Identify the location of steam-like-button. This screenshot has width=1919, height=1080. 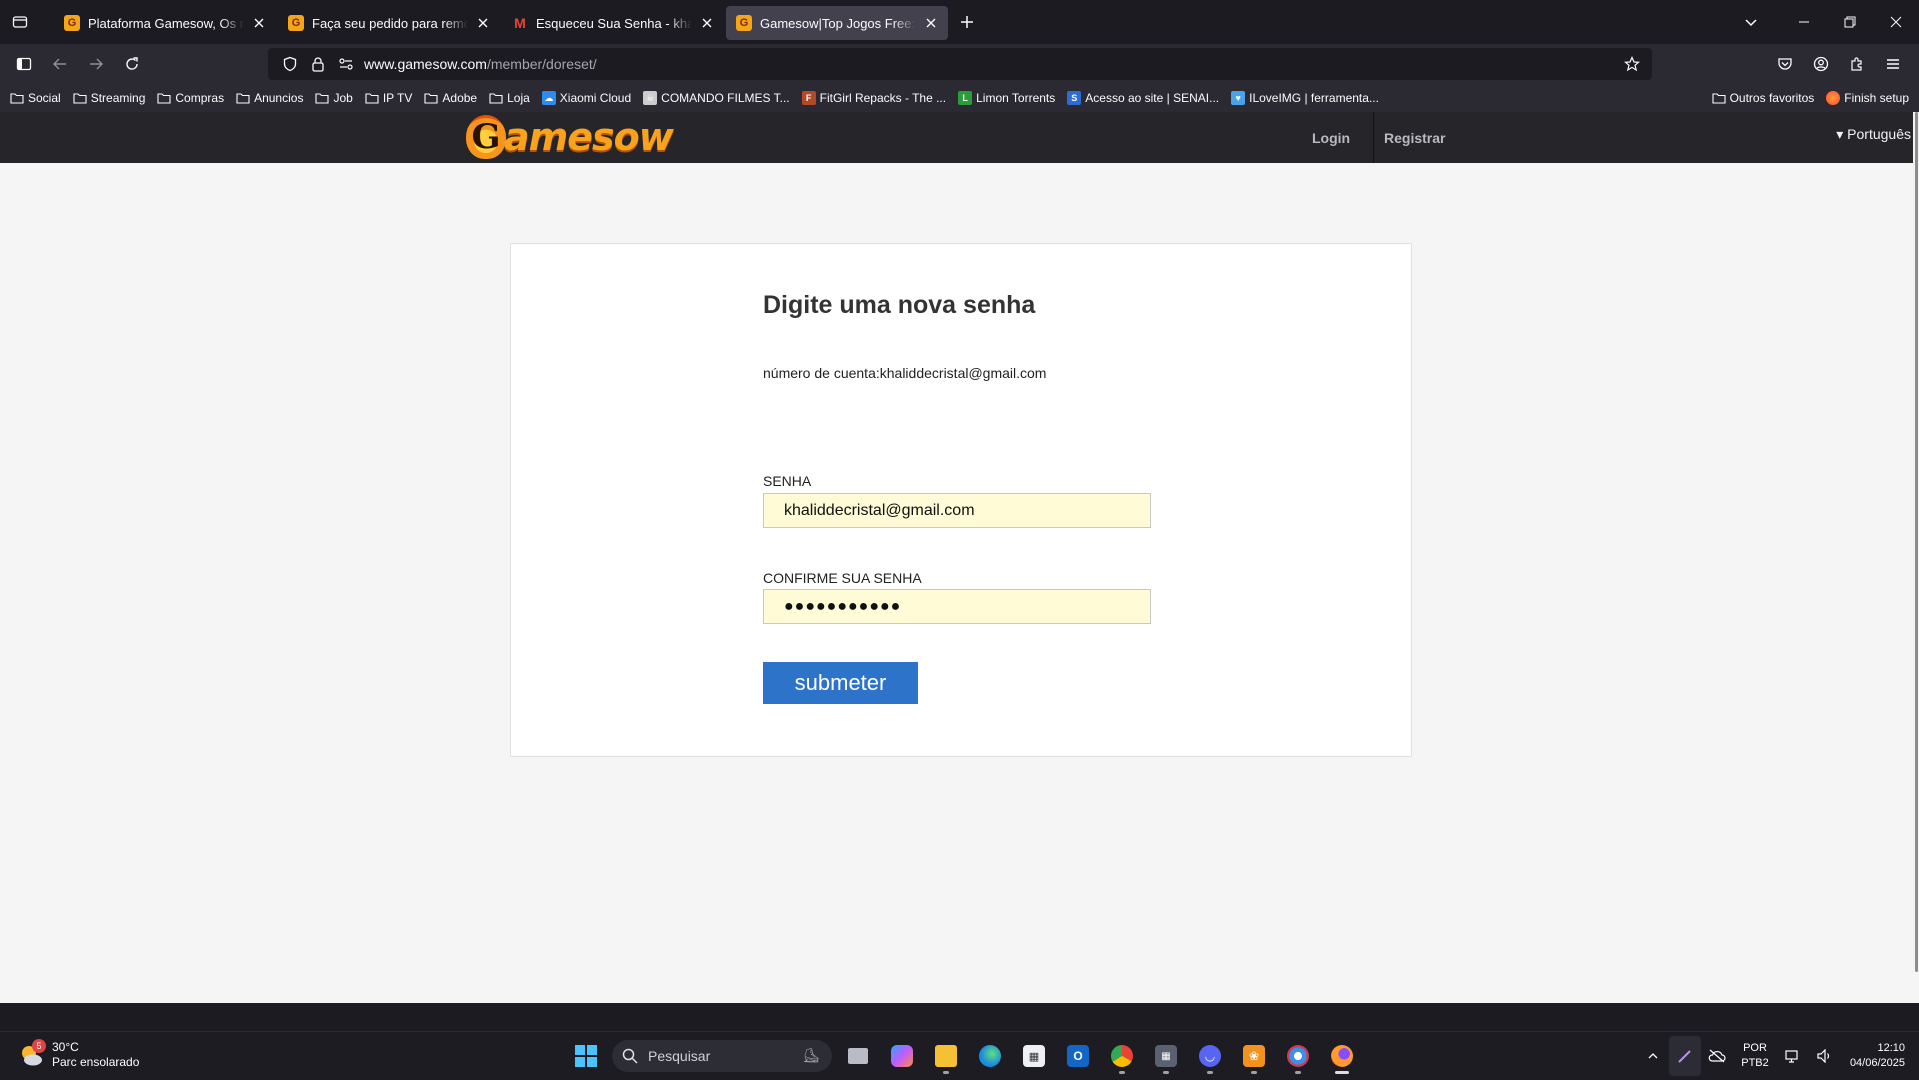
(1298, 1056).